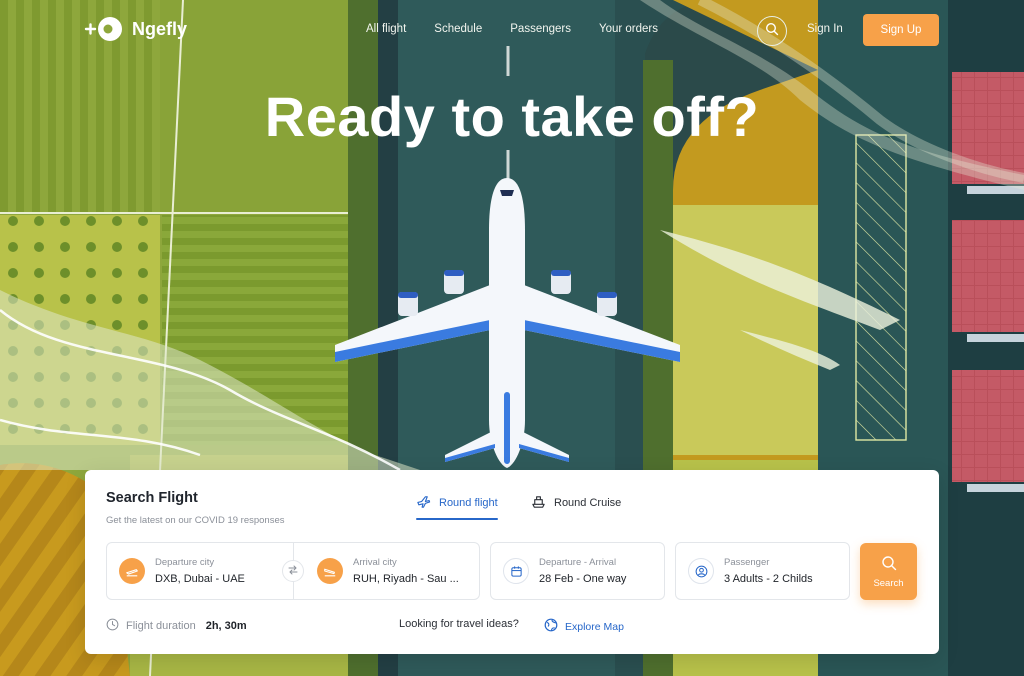  Describe the element at coordinates (104, 29) in the screenshot. I see `logo-icon` at that location.